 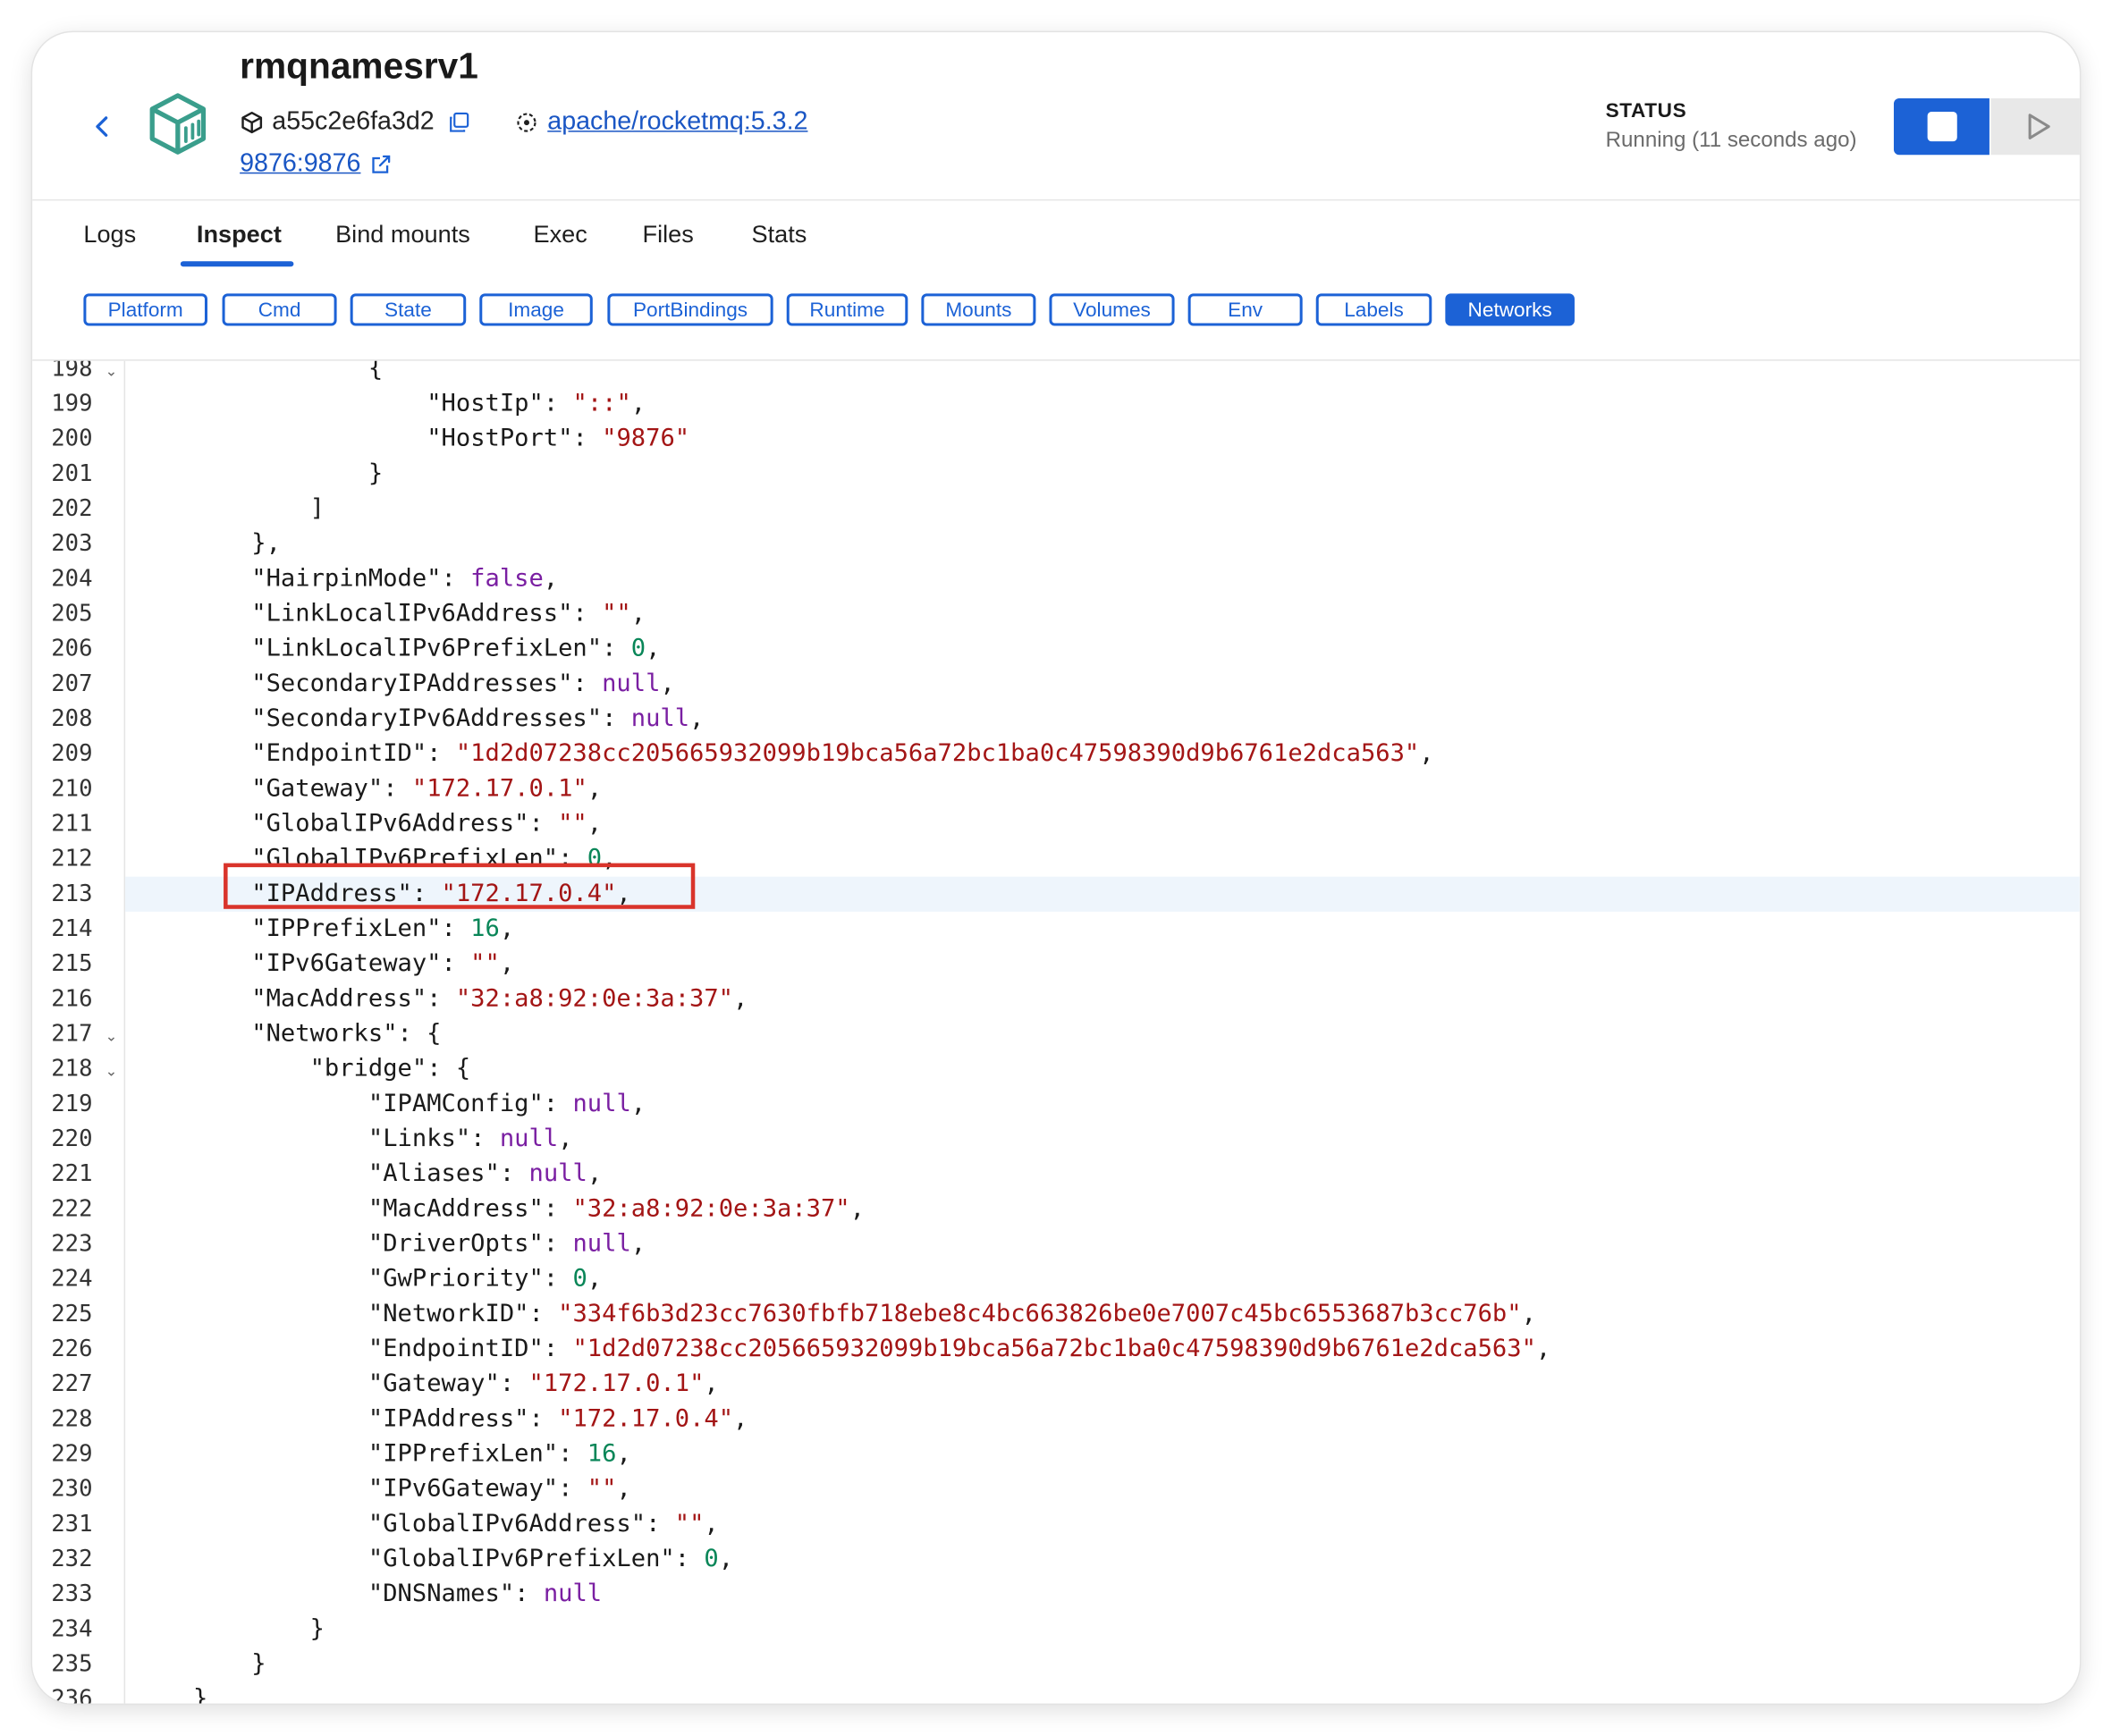 What do you see at coordinates (1245, 309) in the screenshot?
I see `chip-env: Env` at bounding box center [1245, 309].